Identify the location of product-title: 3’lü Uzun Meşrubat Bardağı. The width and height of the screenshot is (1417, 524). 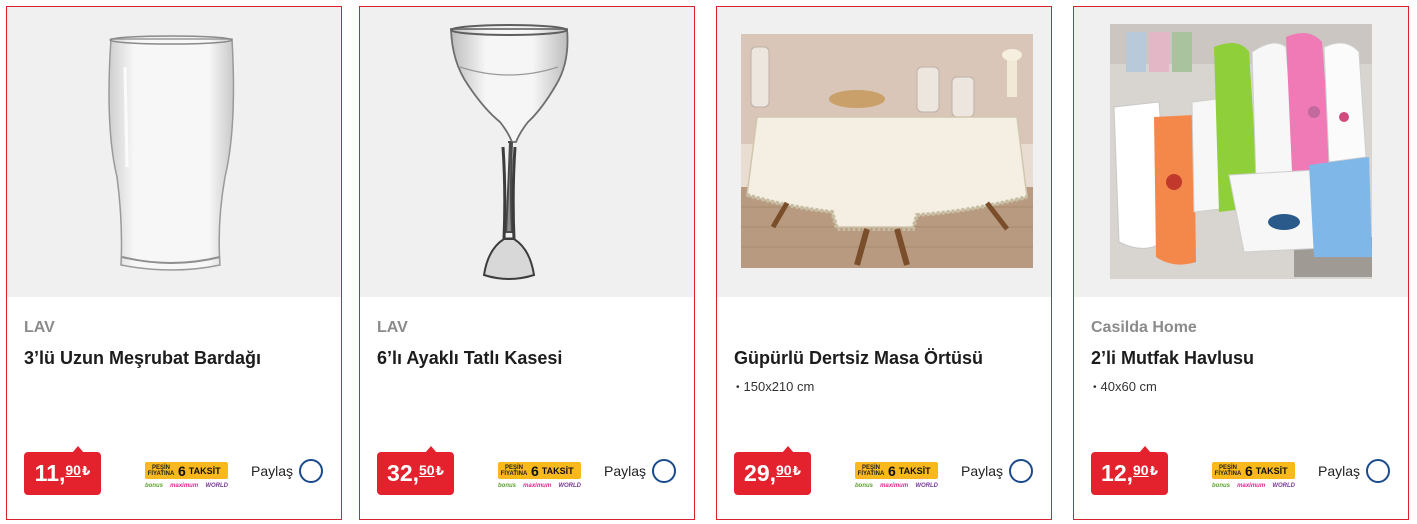
(142, 358).